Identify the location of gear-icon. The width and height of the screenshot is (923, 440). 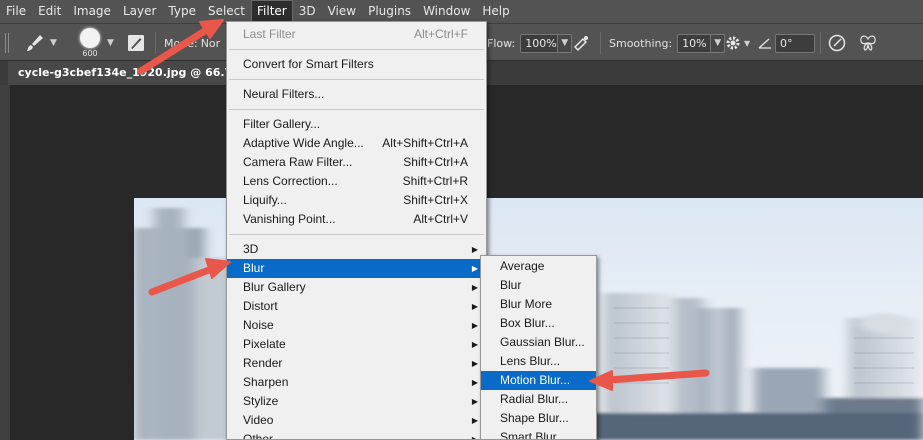
(733, 43).